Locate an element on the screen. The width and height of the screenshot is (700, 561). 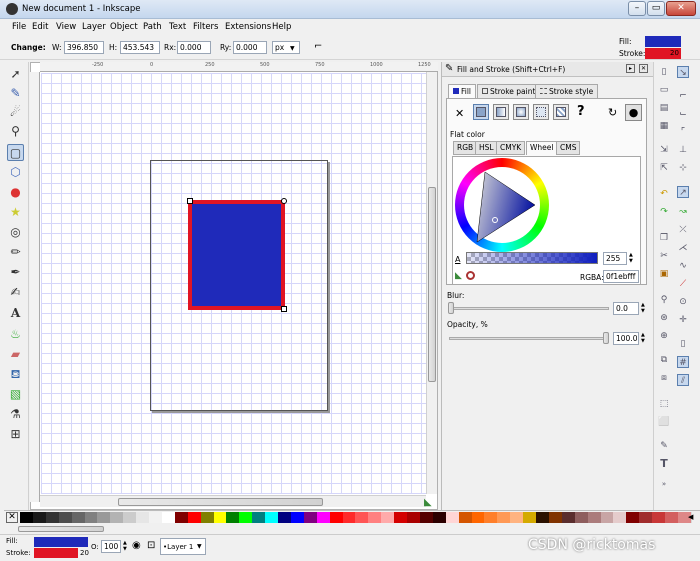
zoom-selection-icon: ⚲ is located at coordinates (664, 300).